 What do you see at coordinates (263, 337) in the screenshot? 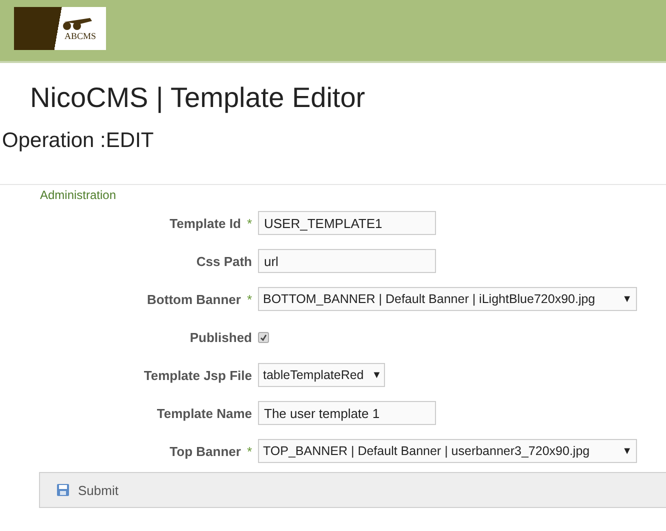
I see `checkbox` at bounding box center [263, 337].